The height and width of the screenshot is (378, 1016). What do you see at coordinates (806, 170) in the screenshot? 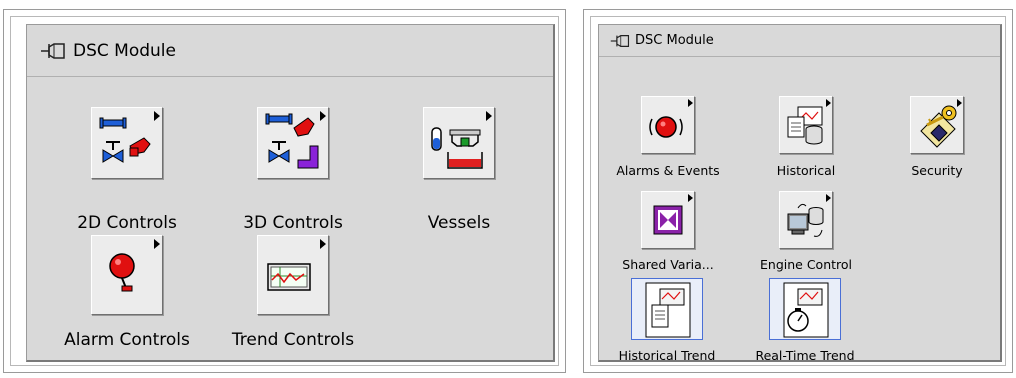
I see `label-historical: Historical` at bounding box center [806, 170].